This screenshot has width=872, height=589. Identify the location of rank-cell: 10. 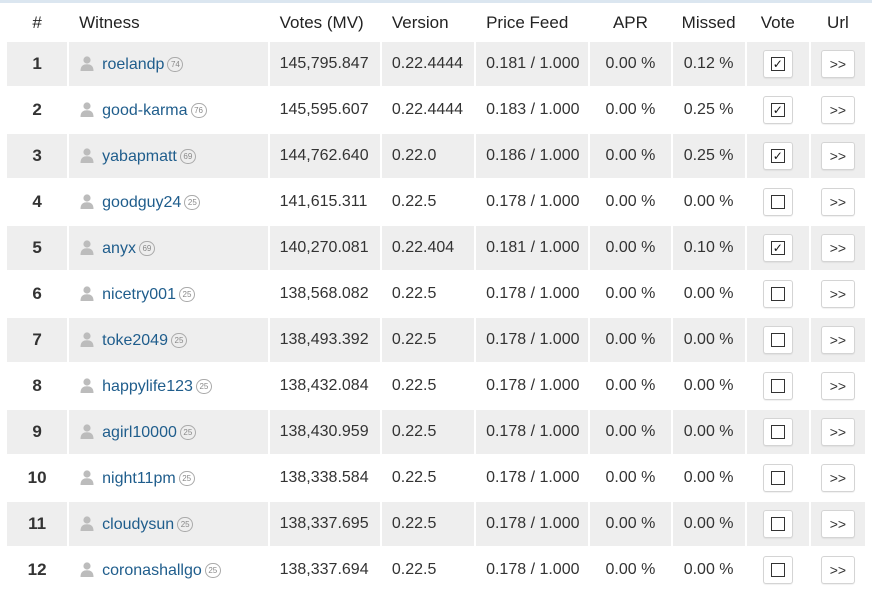
(37, 478).